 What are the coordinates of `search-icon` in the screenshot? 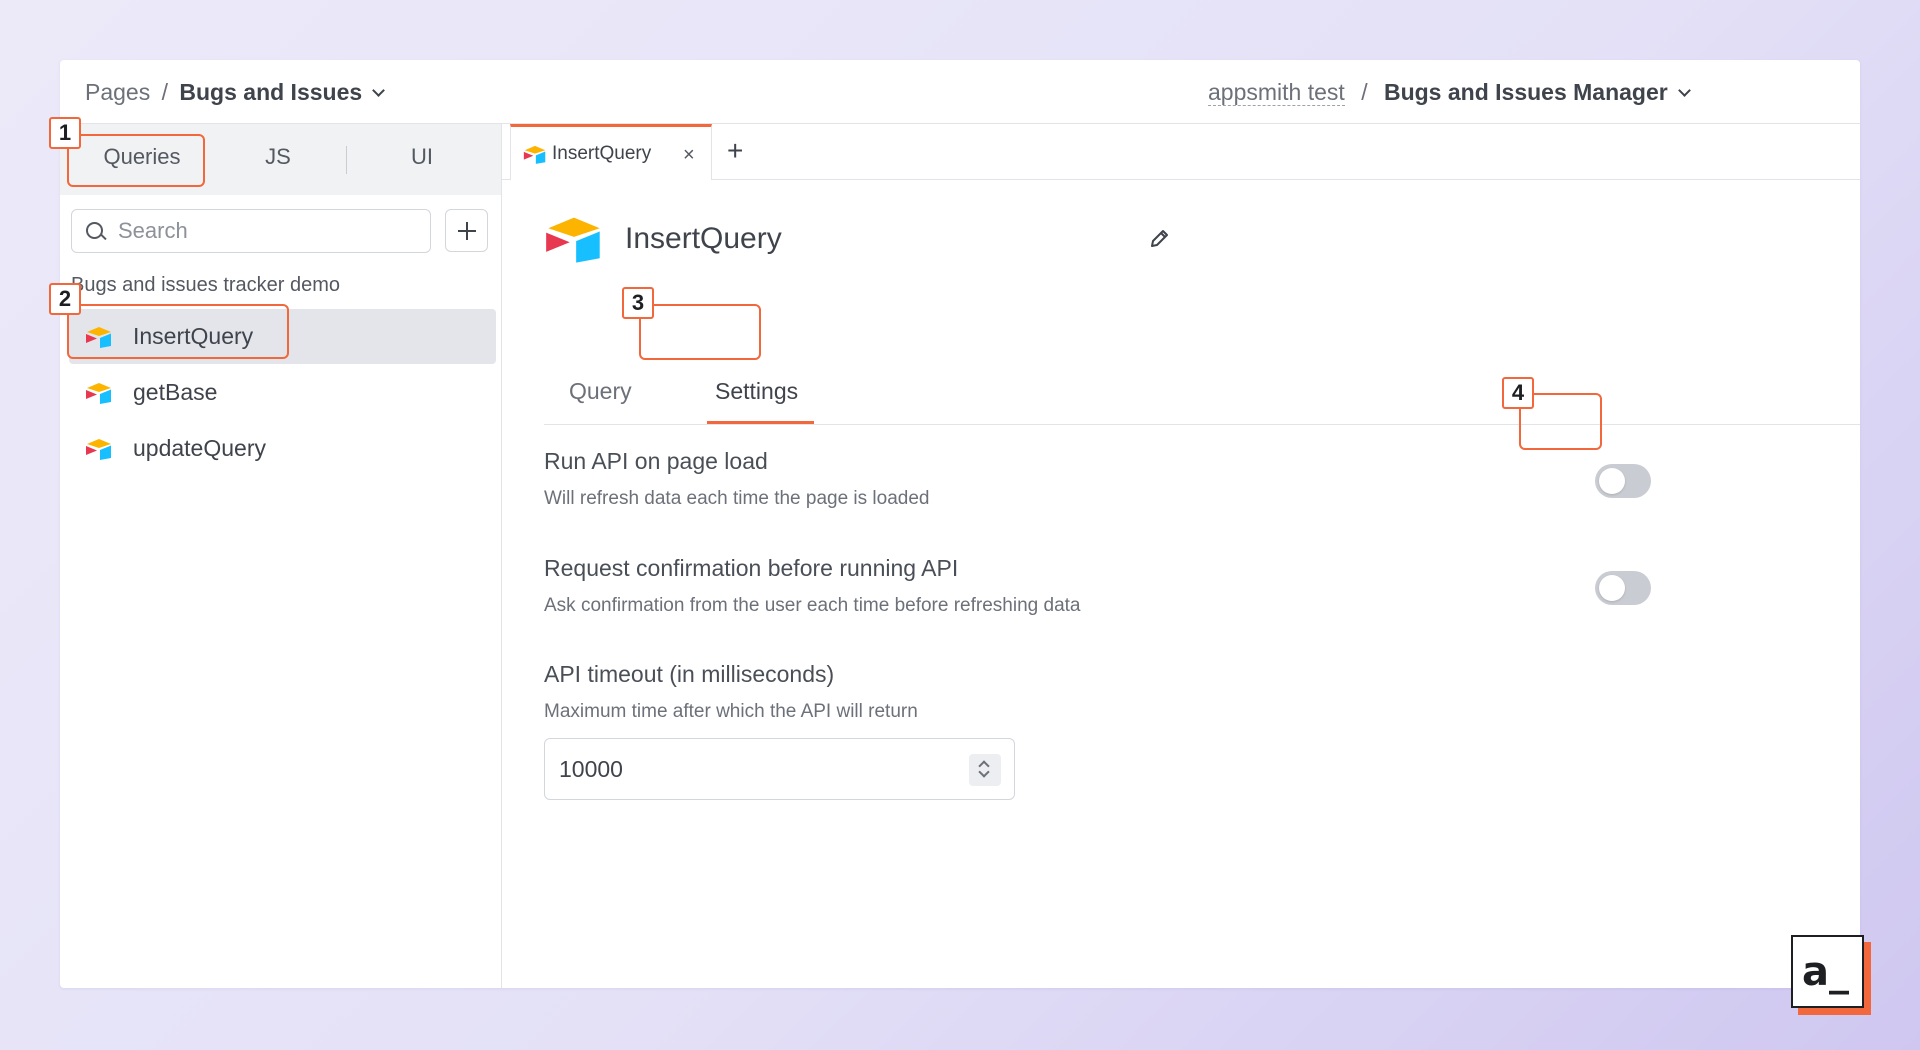 It's located at (94, 230).